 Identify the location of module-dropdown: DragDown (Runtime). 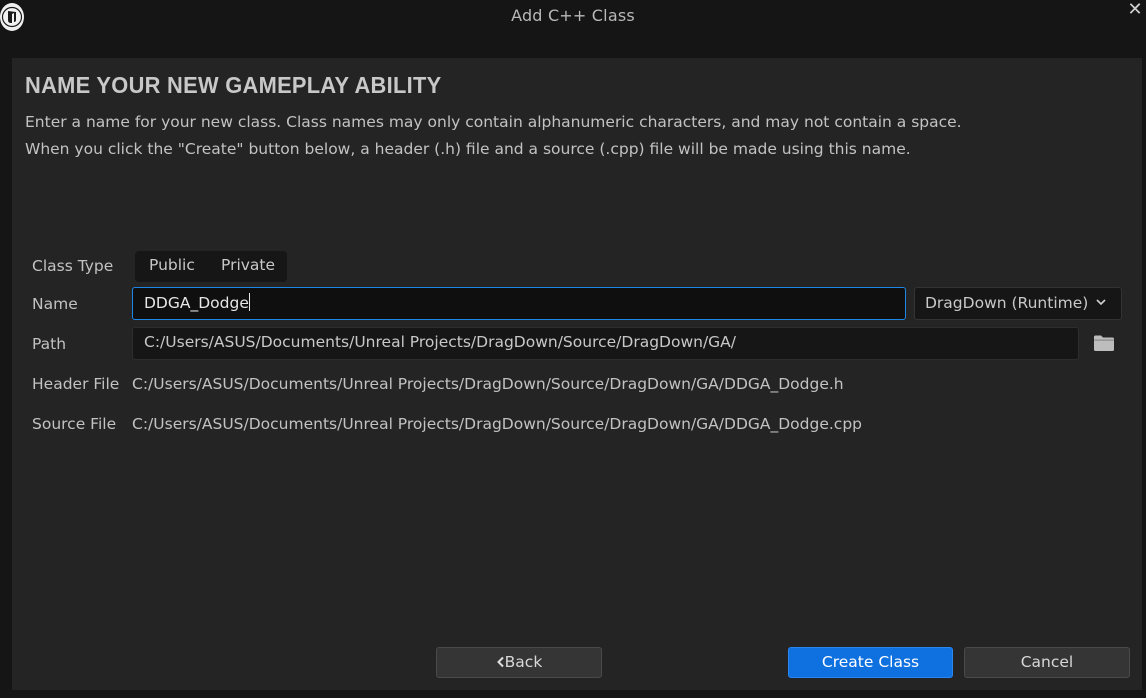
(1018, 303).